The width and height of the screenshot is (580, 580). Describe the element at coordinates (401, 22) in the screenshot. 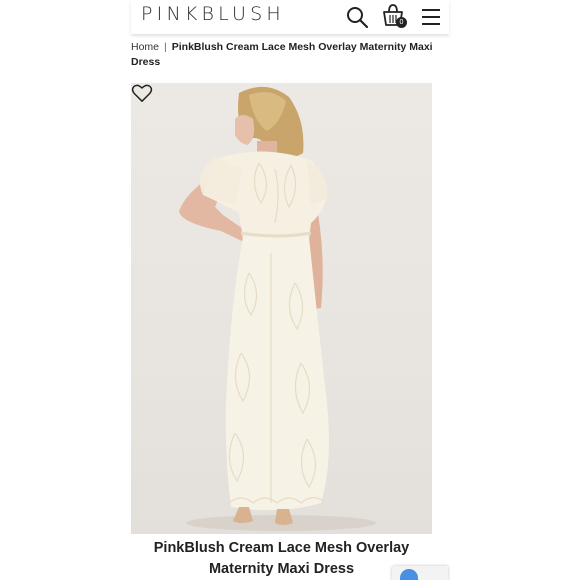

I see `cart-count-badge: 0` at that location.